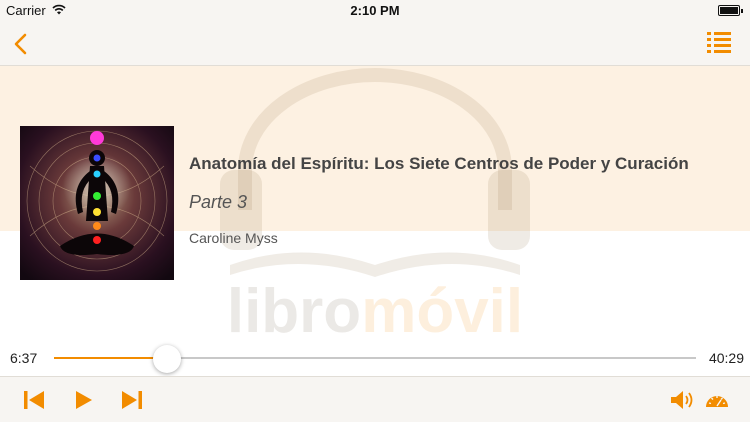  I want to click on elapsed-time: 6:37, so click(24, 358).